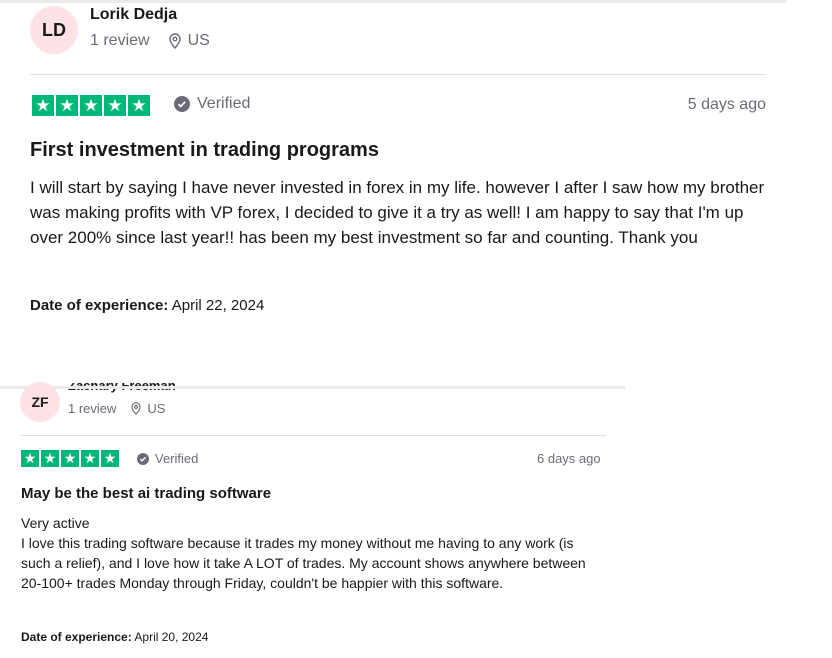  I want to click on date-of-experience: Date of experience: April 20, 2024, so click(114, 637).